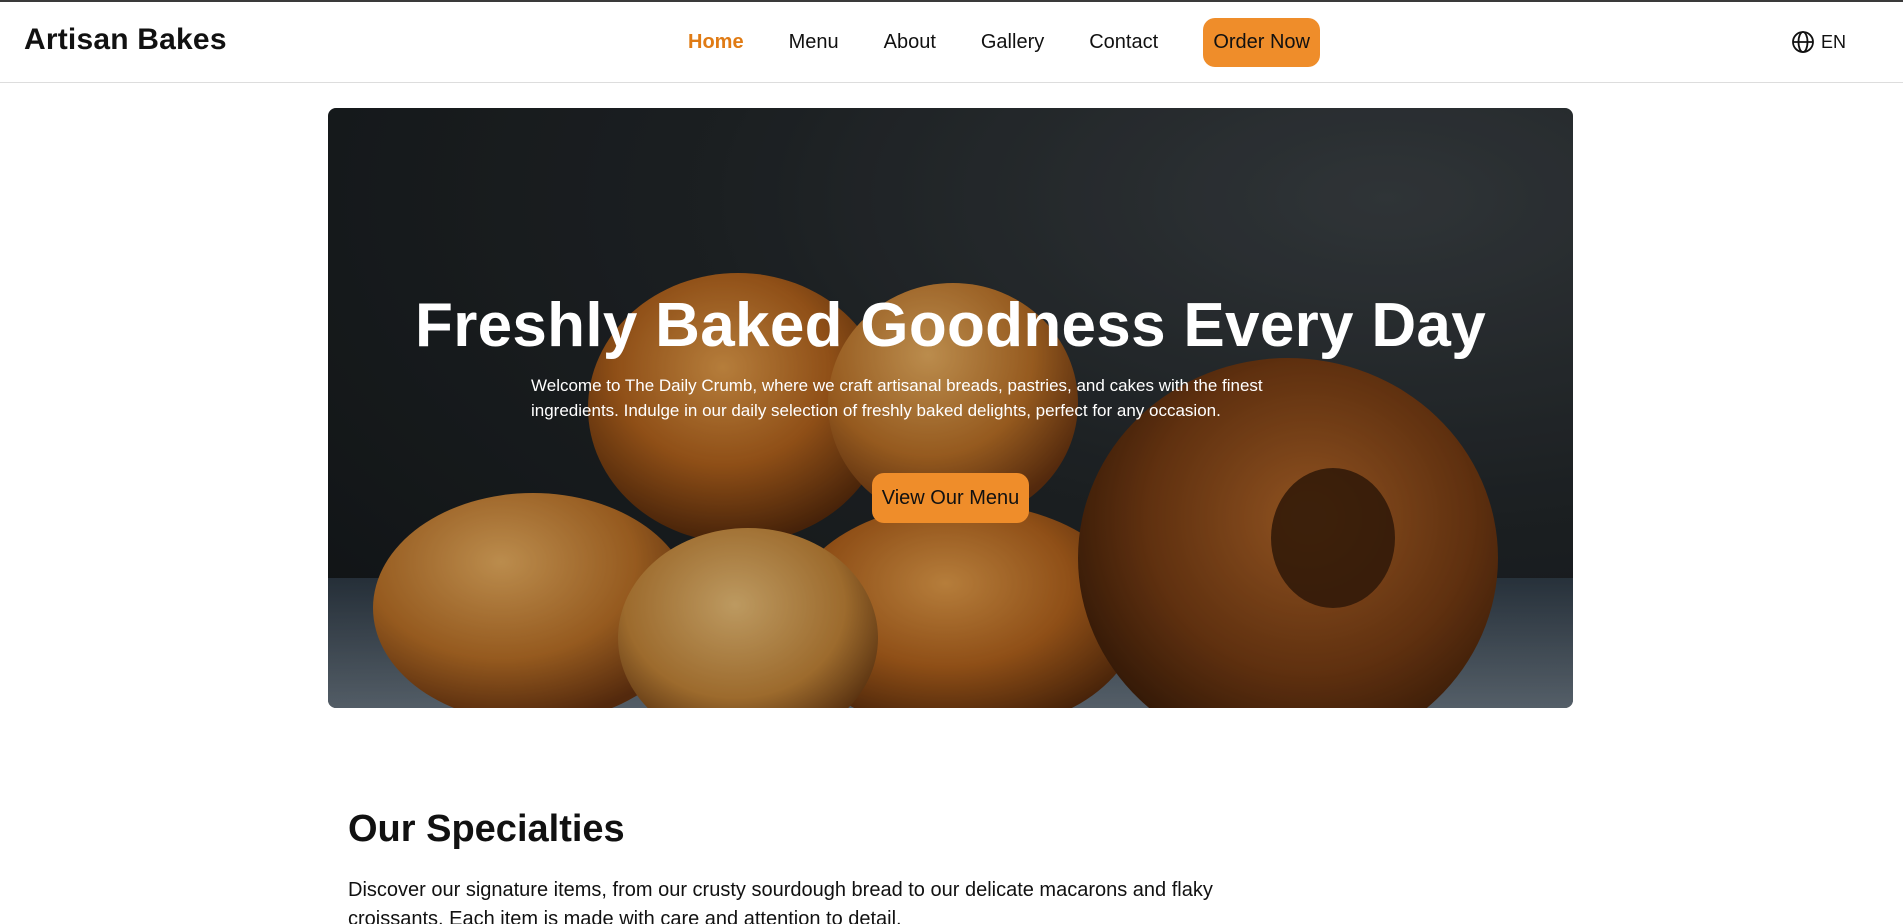  What do you see at coordinates (125, 40) in the screenshot?
I see `brand-logo: Artisan Bakes` at bounding box center [125, 40].